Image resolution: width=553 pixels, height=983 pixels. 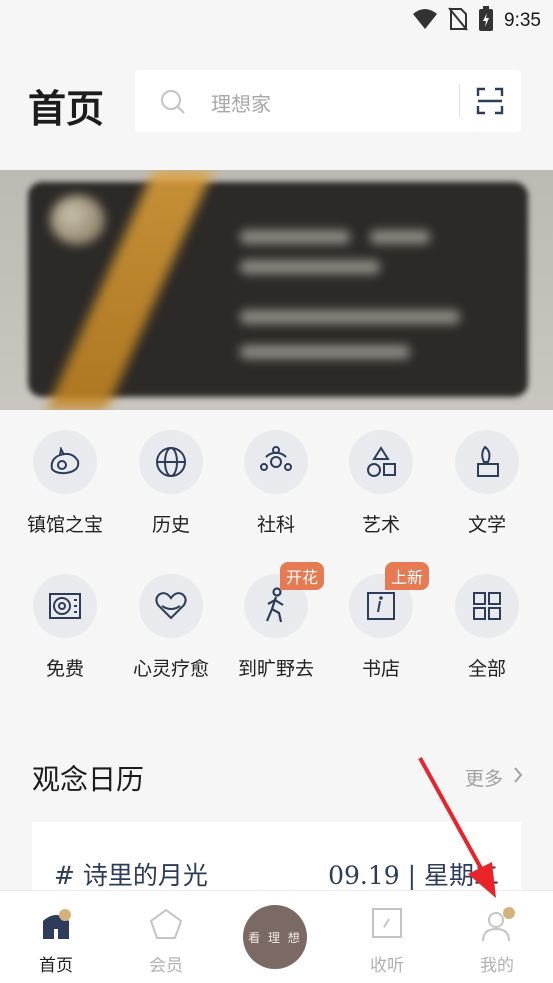 I want to click on battery-charging-icon, so click(x=486, y=21).